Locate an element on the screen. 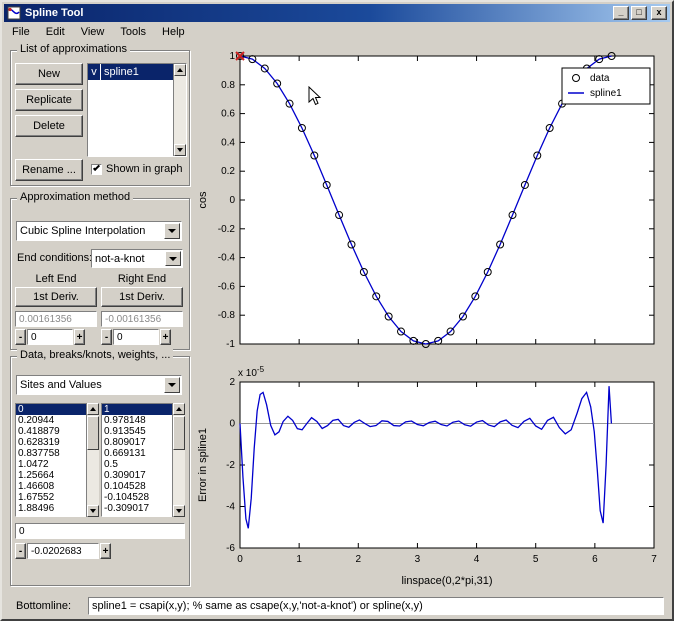  title-bar: Spline Tool _ □ x is located at coordinates (337, 13).